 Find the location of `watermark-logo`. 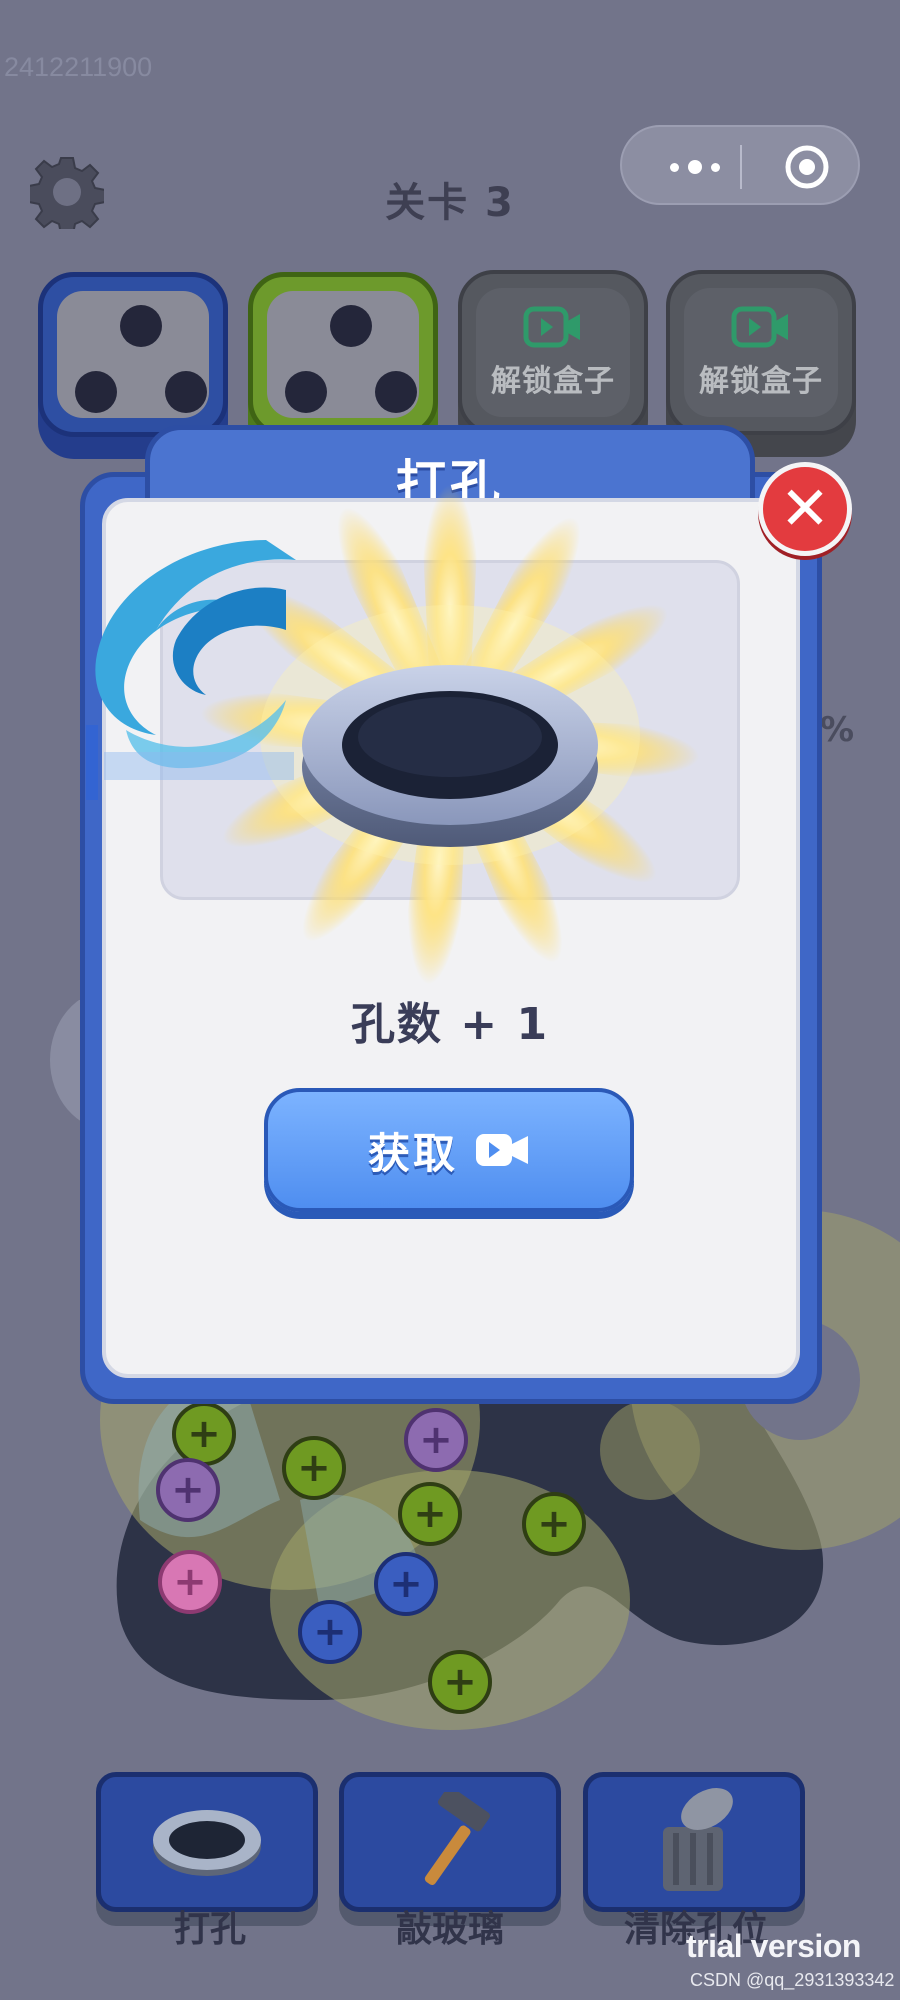

watermark-logo is located at coordinates (191, 670).